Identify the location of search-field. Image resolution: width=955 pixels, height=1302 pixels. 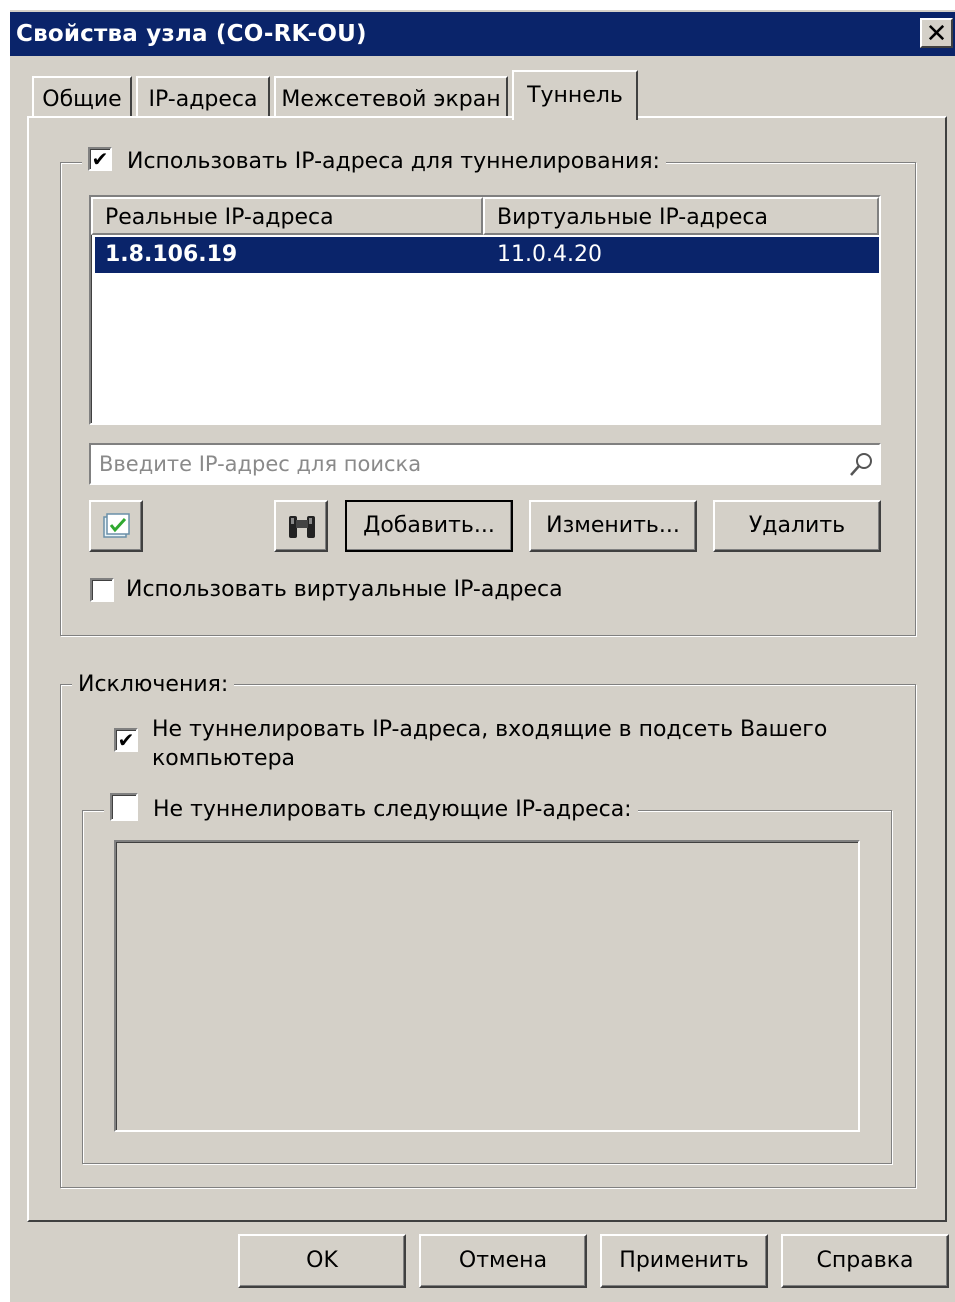
(485, 464).